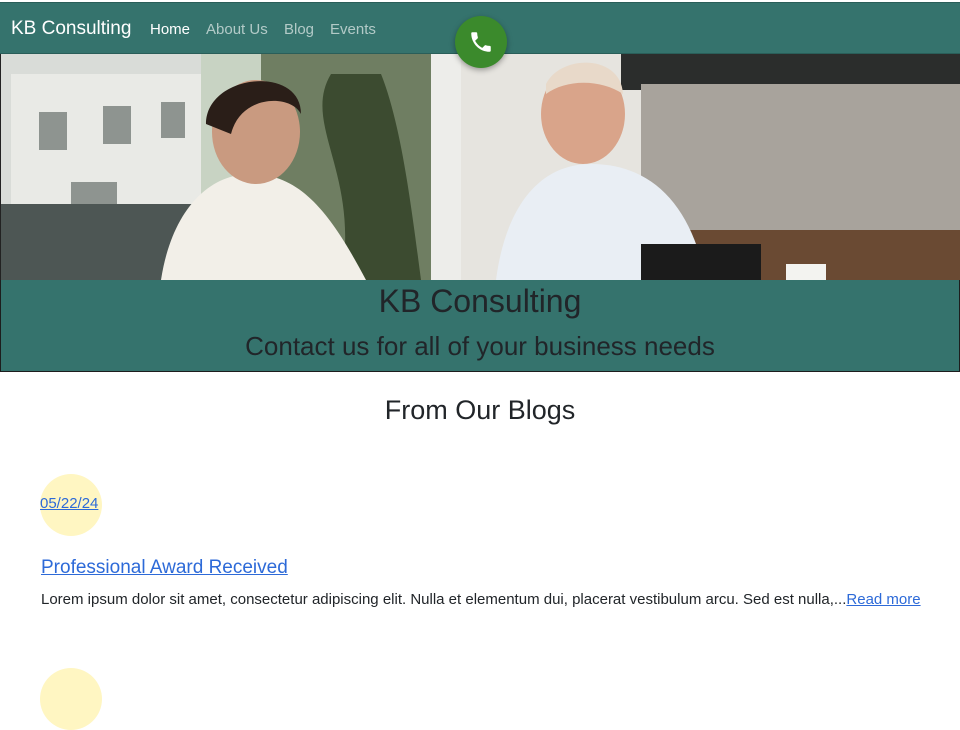 The width and height of the screenshot is (960, 730). What do you see at coordinates (299, 29) in the screenshot?
I see `nav-blog: Blog` at bounding box center [299, 29].